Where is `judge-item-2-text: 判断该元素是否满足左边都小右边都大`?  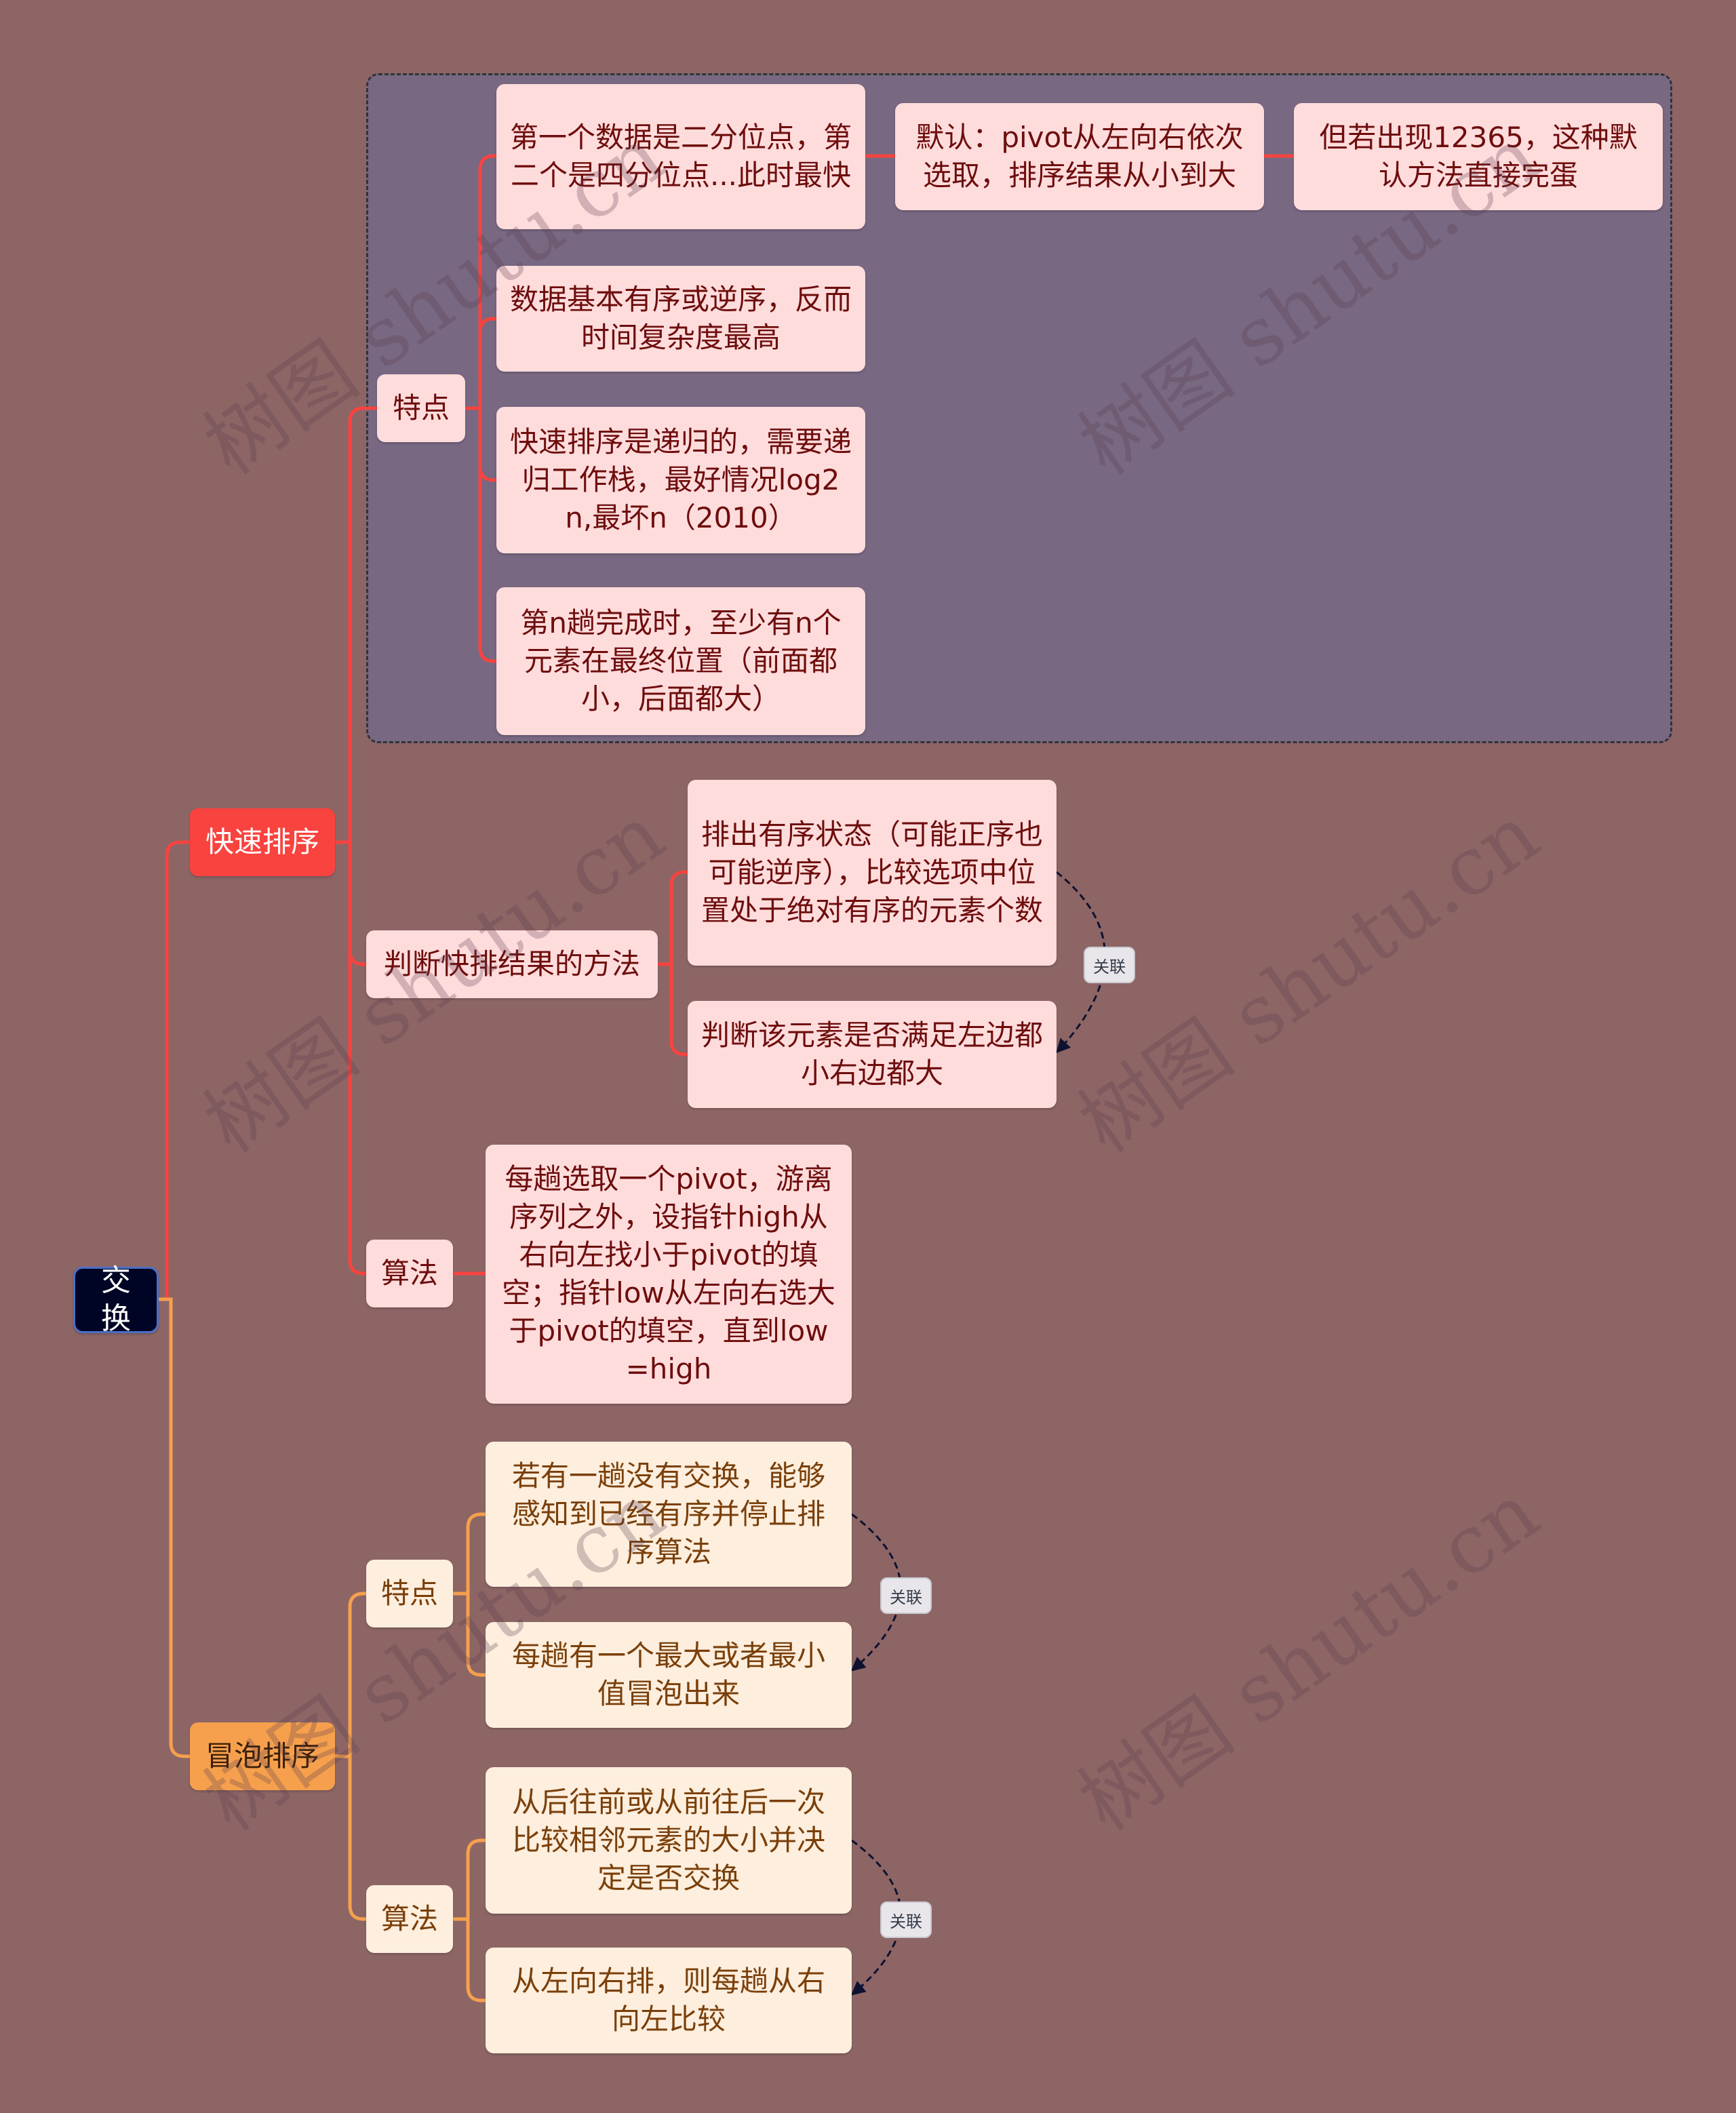 judge-item-2-text: 判断该元素是否满足左边都小右边都大 is located at coordinates (872, 1055).